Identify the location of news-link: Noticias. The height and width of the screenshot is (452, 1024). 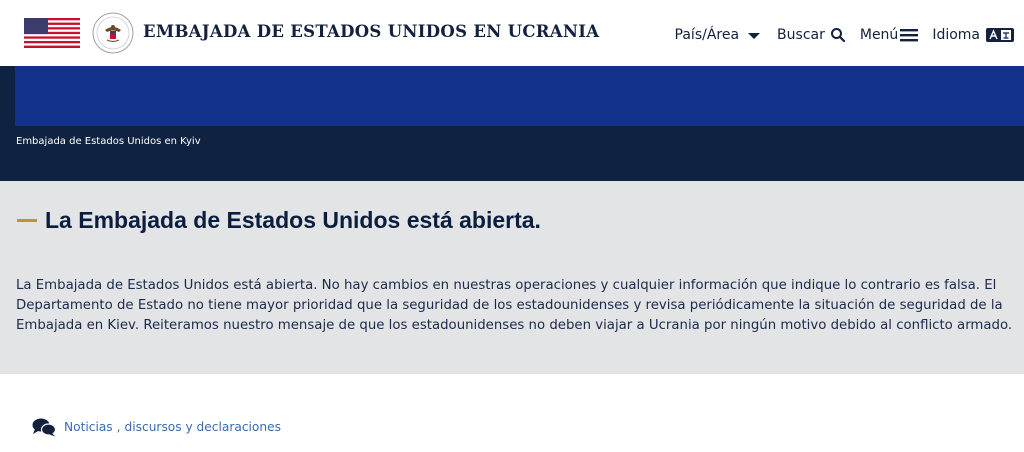
(88, 427).